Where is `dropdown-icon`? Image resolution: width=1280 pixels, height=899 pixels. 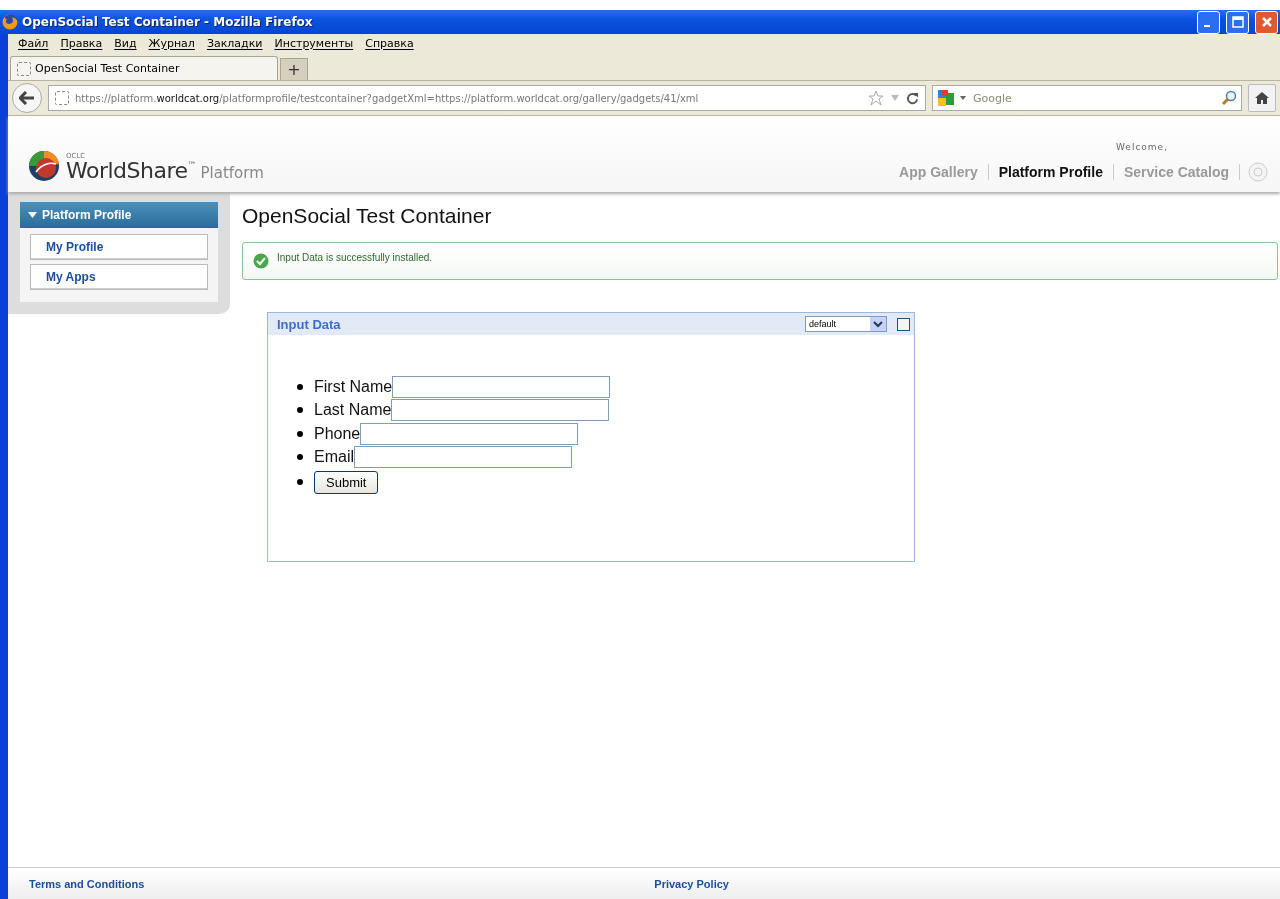
dropdown-icon is located at coordinates (963, 98).